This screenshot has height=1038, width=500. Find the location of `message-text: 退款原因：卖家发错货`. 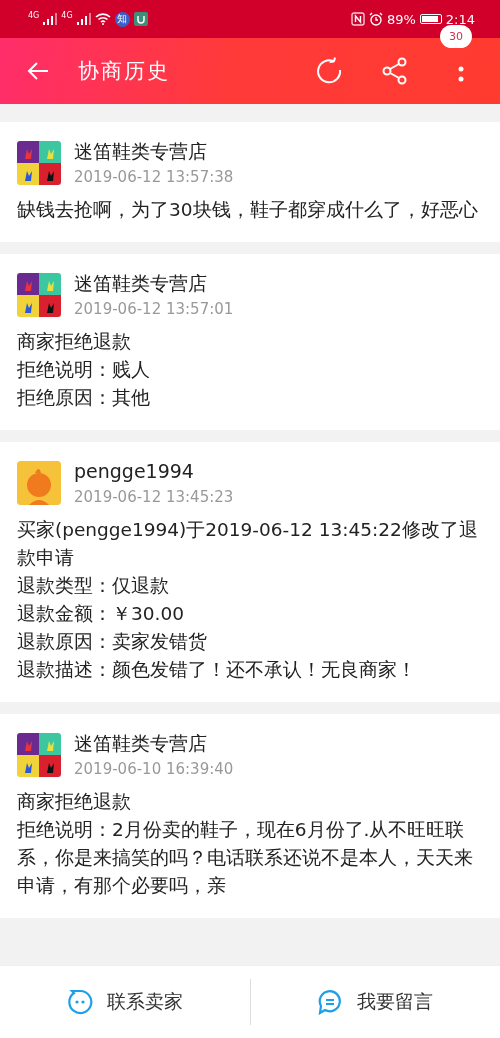

message-text: 退款原因：卖家发错货 is located at coordinates (112, 642).